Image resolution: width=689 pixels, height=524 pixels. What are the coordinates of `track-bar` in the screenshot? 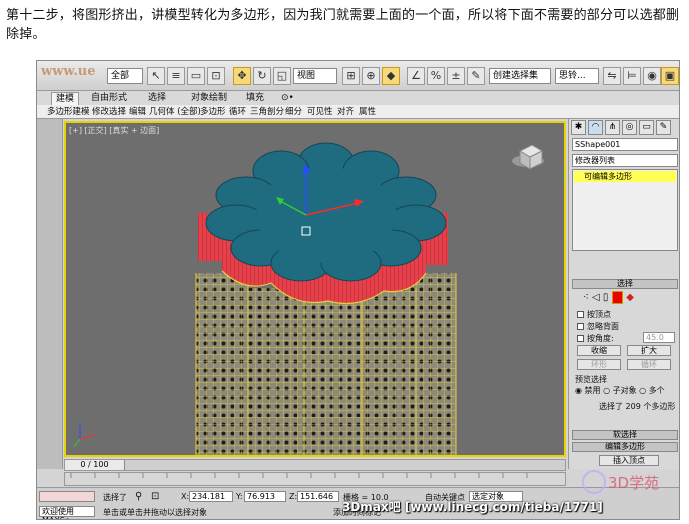 It's located at (315, 479).